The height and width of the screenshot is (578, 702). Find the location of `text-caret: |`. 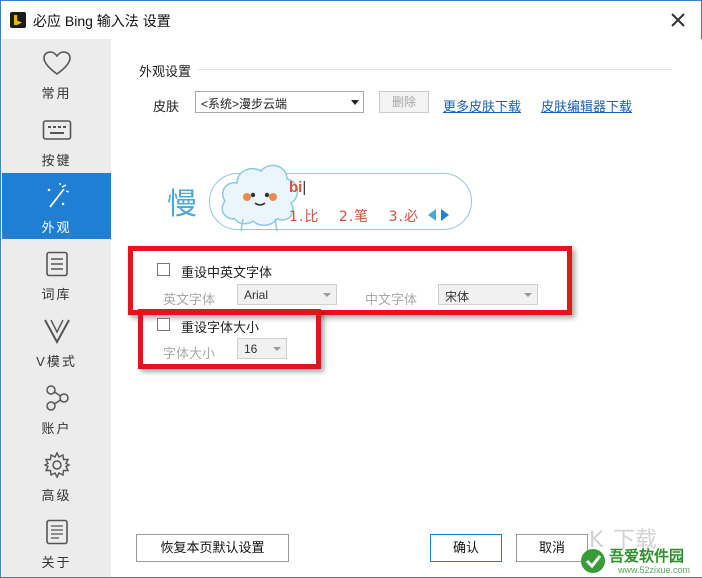

text-caret: | is located at coordinates (304, 187).